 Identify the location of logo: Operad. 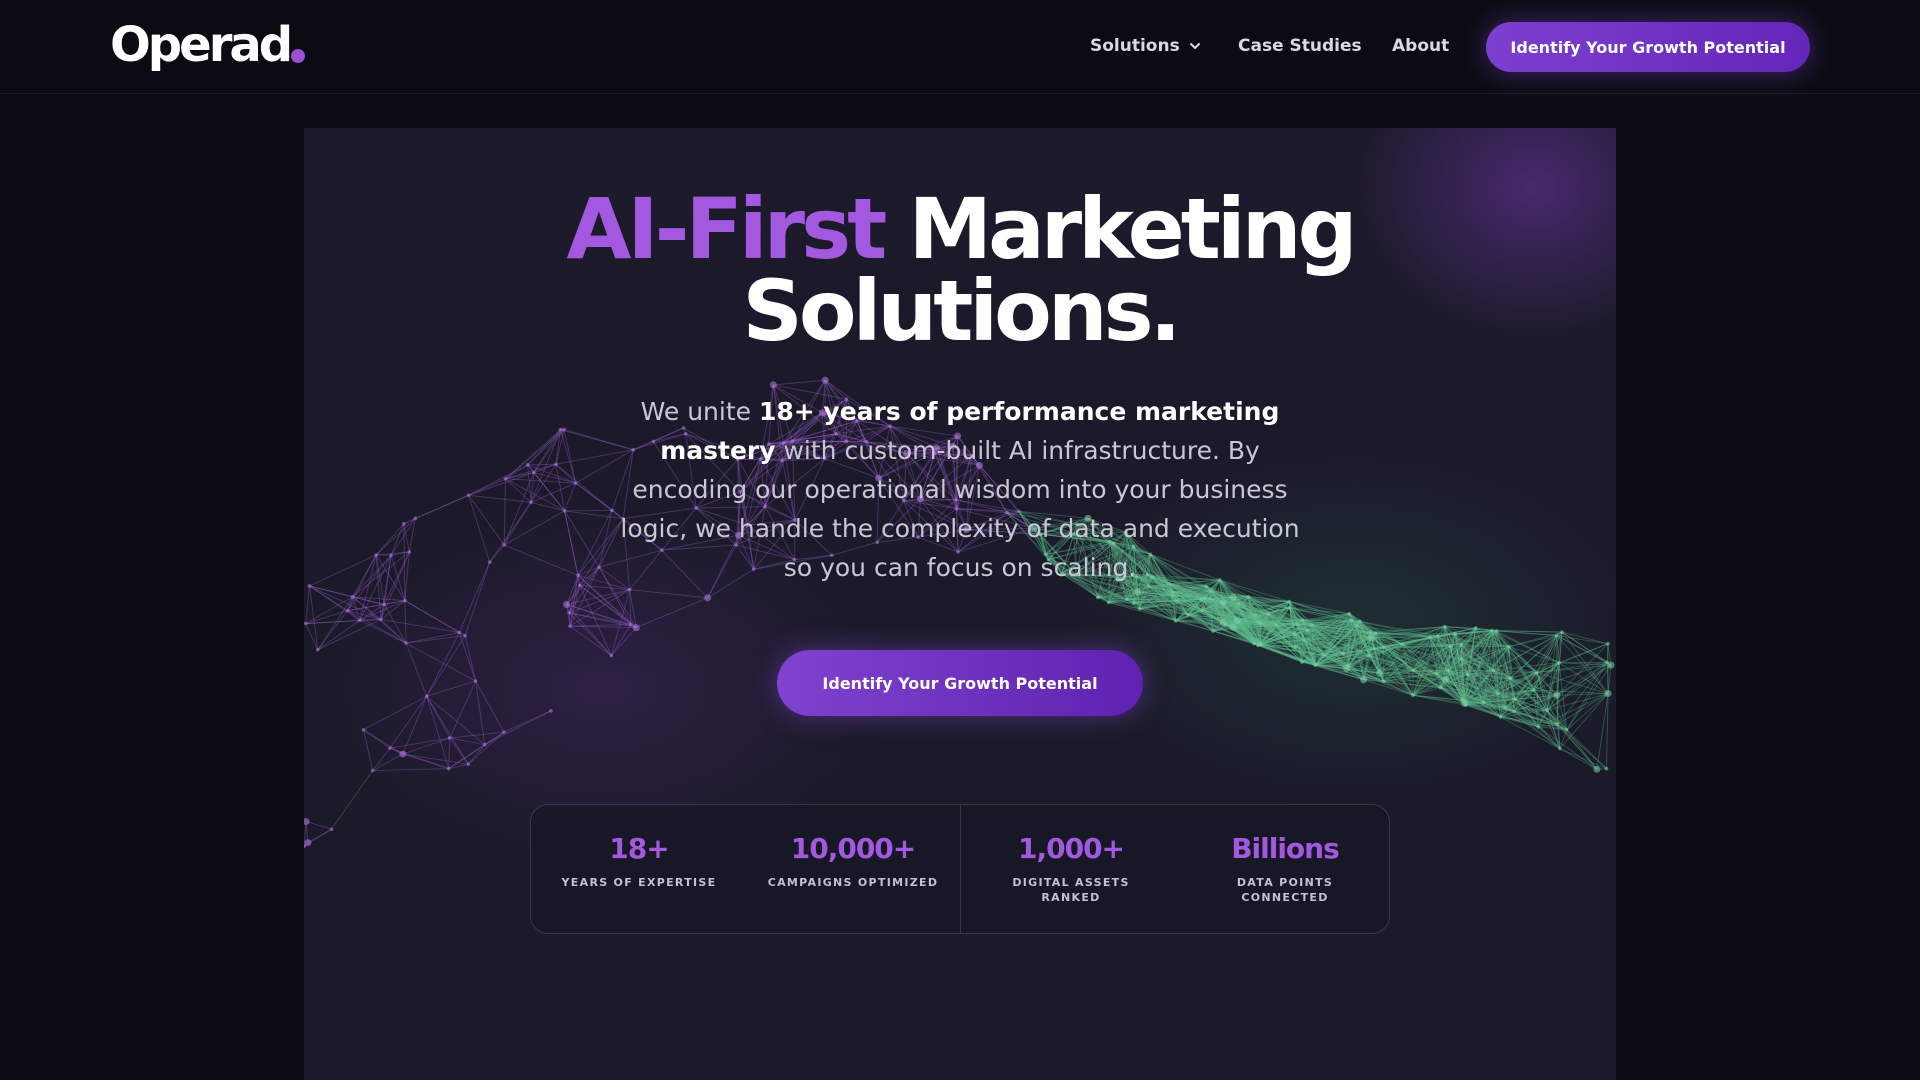
(208, 45).